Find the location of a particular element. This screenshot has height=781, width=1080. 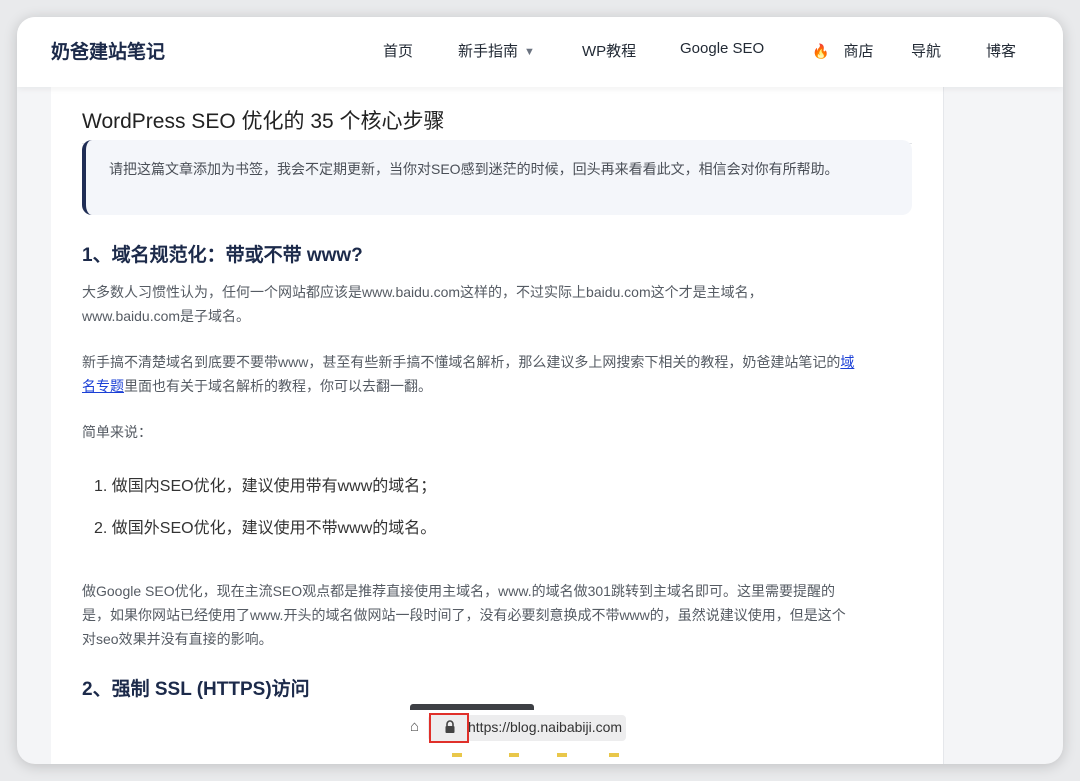

section-heading-domain: 1、域名规范化：带或不带 www? is located at coordinates (222, 255).